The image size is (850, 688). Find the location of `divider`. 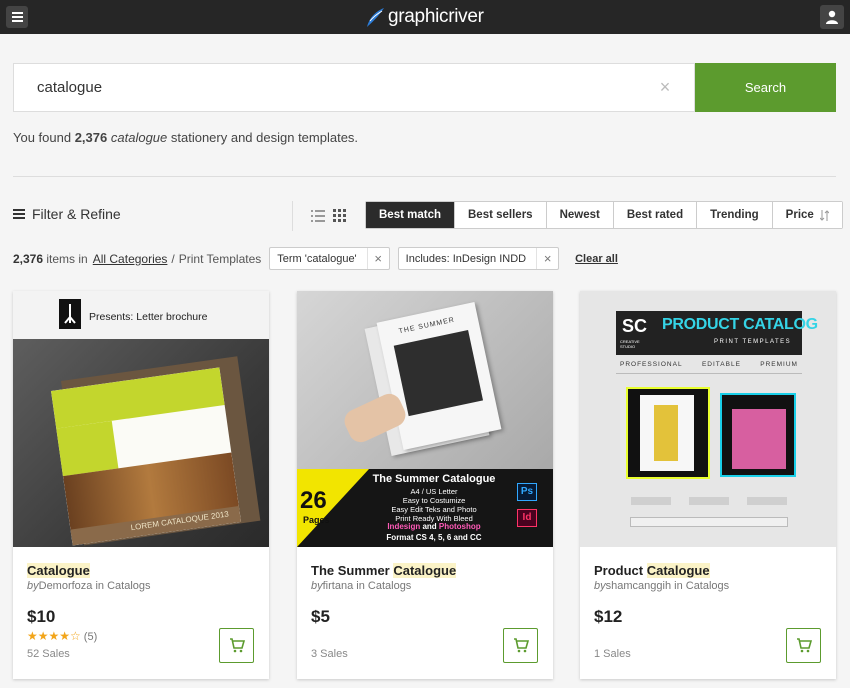

divider is located at coordinates (424, 176).